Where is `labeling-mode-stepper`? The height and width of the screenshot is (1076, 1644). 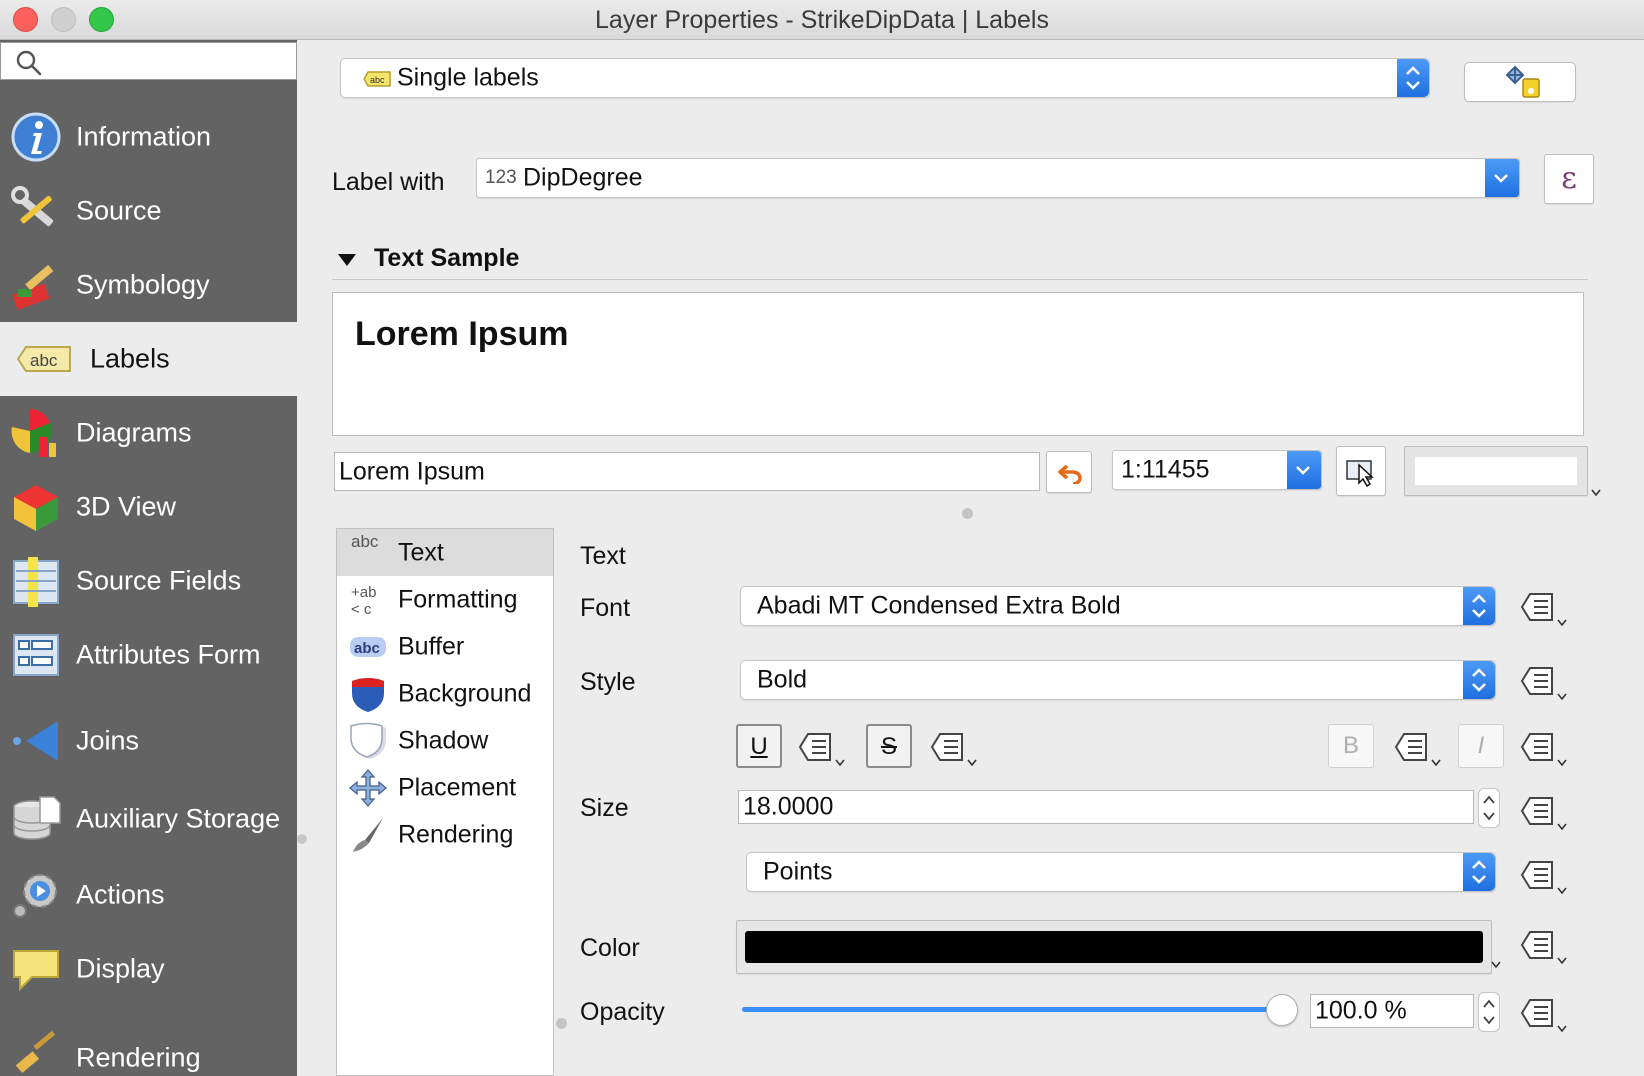
labeling-mode-stepper is located at coordinates (1413, 78).